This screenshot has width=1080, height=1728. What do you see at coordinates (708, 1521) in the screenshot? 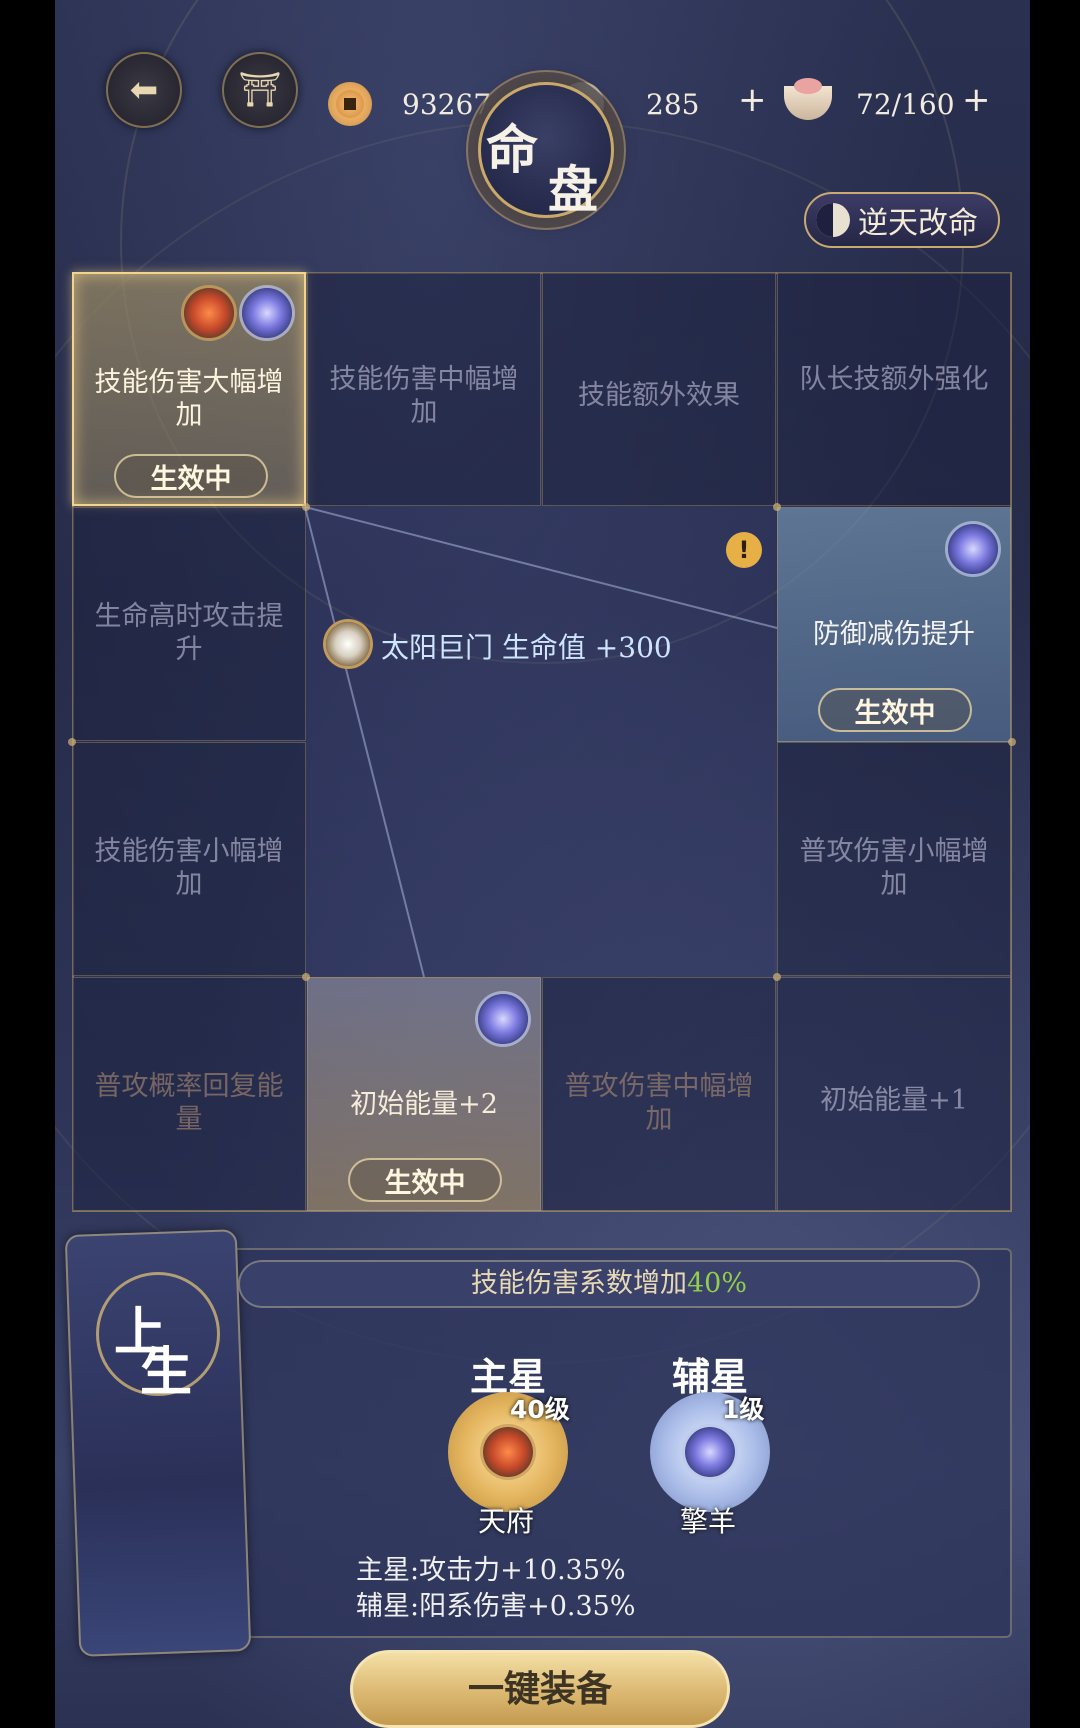
I see `aux-star-name: 擎羊` at bounding box center [708, 1521].